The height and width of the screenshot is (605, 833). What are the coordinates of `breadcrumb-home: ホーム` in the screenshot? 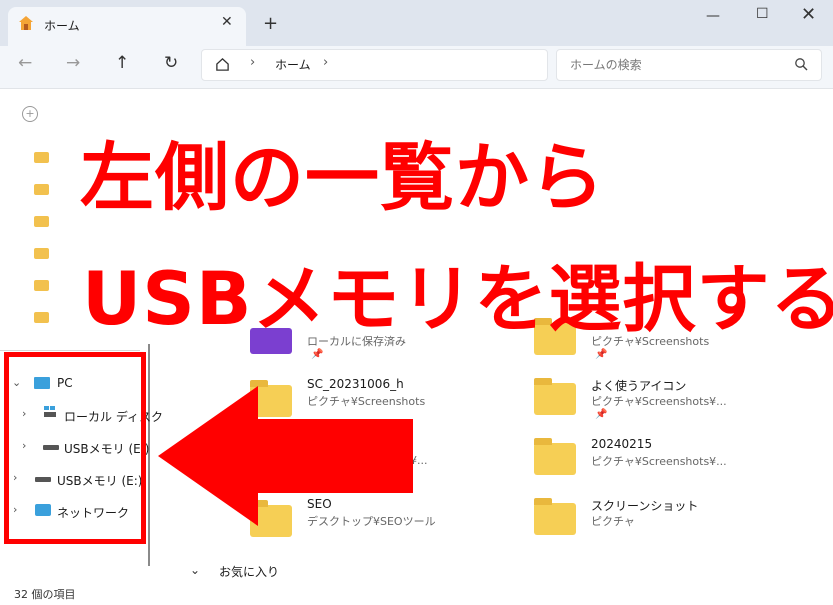 It's located at (293, 64).